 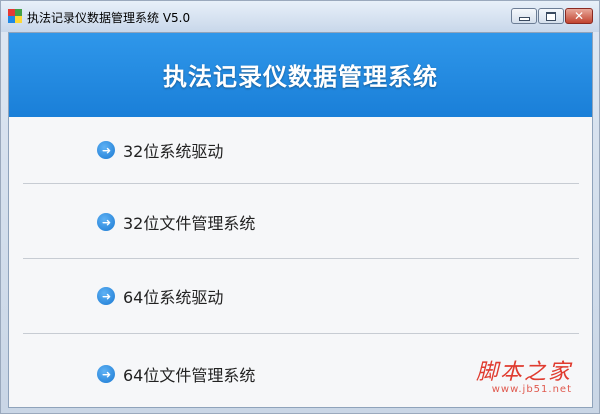 I want to click on close-button: ✕, so click(x=579, y=16).